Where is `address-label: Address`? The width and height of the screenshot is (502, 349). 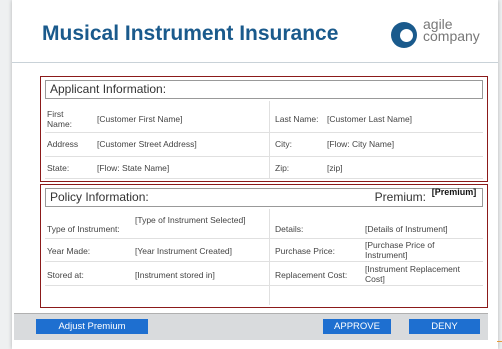 address-label: Address is located at coordinates (63, 144).